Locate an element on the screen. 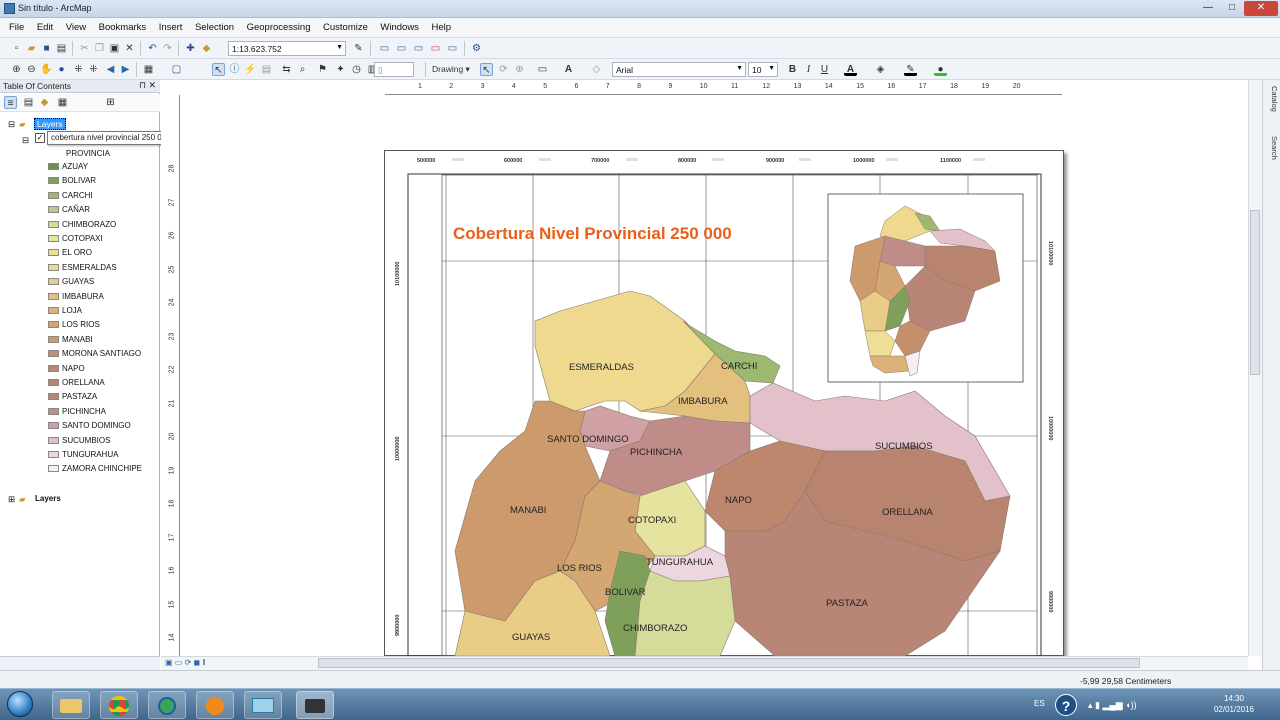 Image resolution: width=1280 pixels, height=720 pixels. line-color-icon: ✎ is located at coordinates (910, 69).